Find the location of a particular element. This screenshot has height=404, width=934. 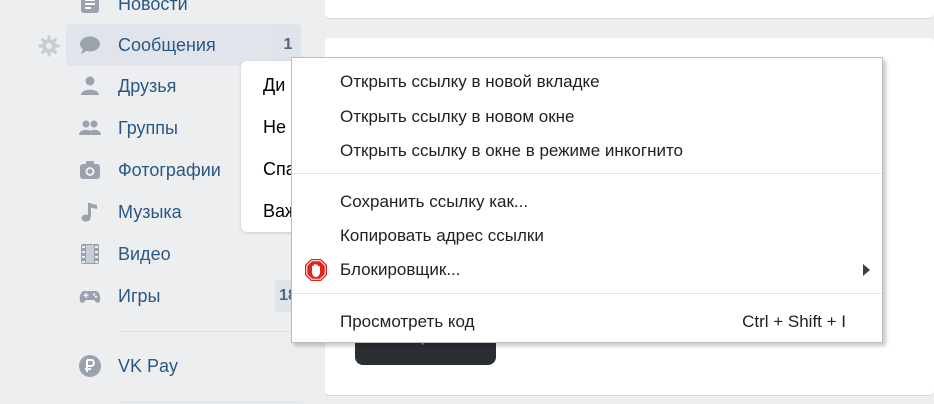

sidebar-item-label: Сообщения is located at coordinates (167, 45).